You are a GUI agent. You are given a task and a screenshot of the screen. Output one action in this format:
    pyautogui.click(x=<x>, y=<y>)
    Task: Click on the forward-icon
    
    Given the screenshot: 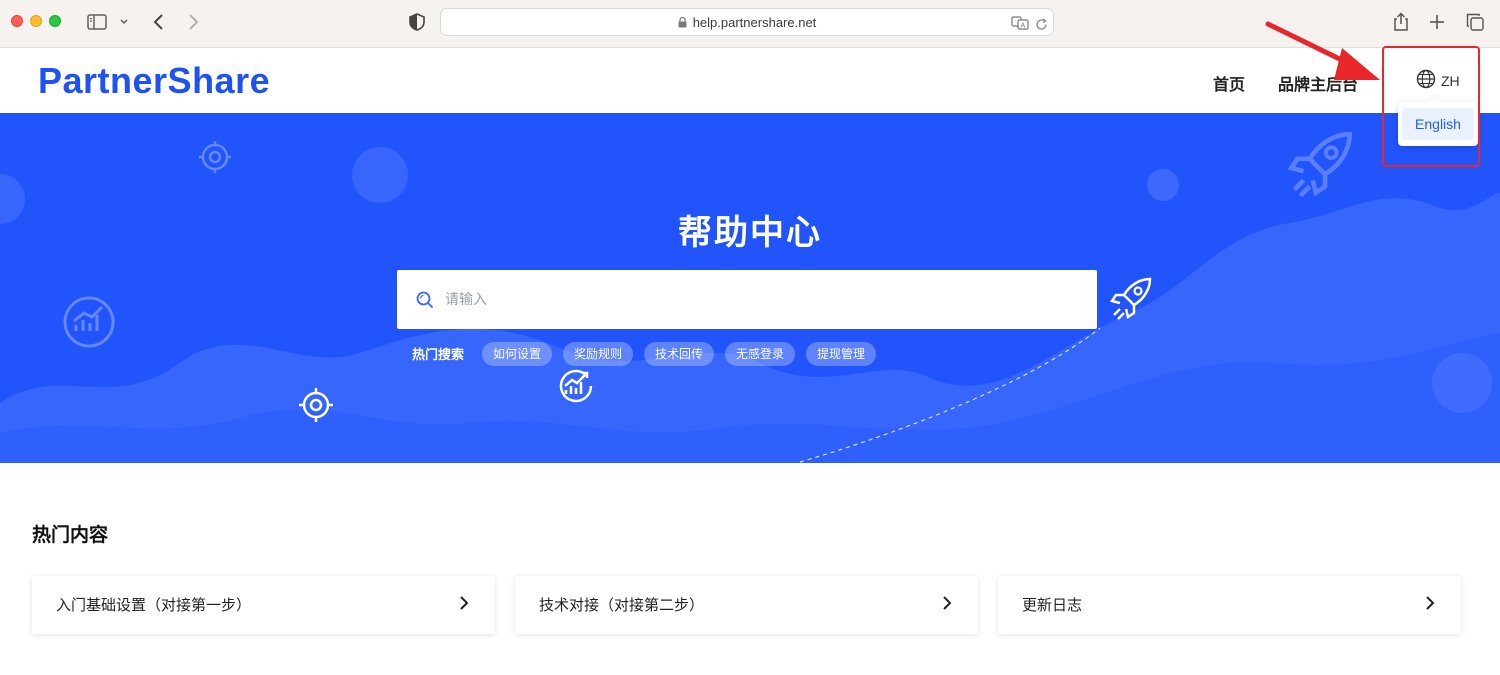 What is the action you would take?
    pyautogui.click(x=194, y=22)
    